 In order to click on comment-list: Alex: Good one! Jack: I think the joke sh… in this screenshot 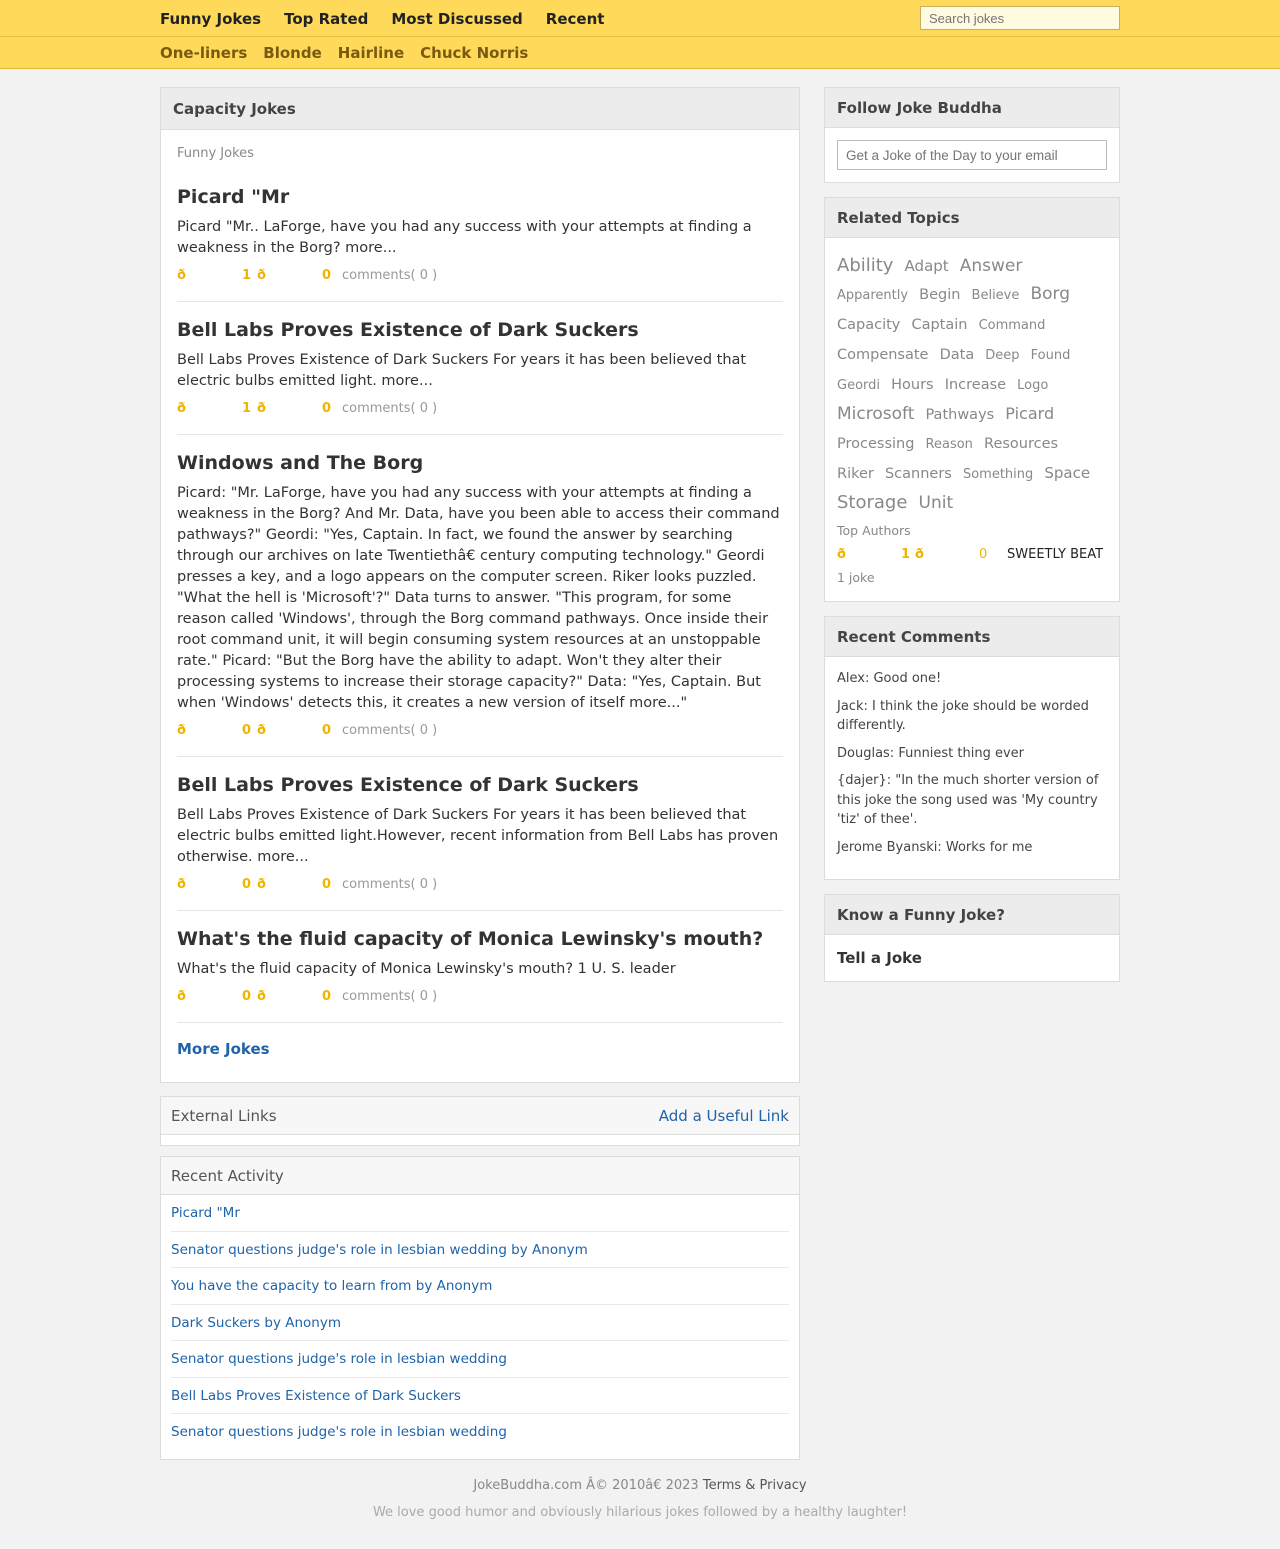, I will do `click(972, 768)`.